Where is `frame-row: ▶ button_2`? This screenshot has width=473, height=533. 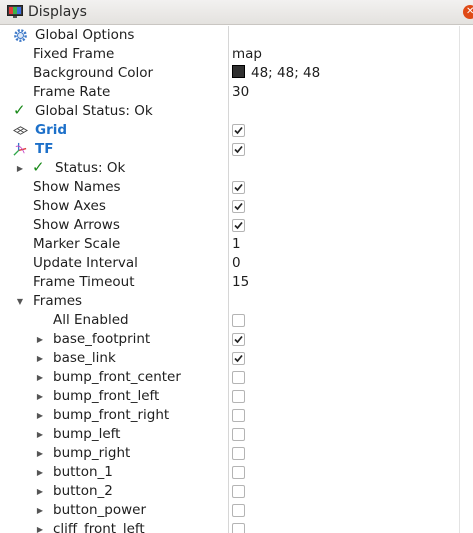 frame-row: ▶ button_2 is located at coordinates (236, 491).